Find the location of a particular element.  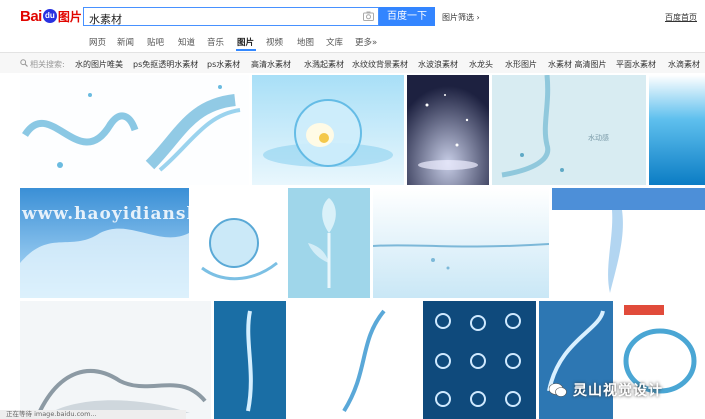

related-item: 水滴素材 is located at coordinates (684, 64).